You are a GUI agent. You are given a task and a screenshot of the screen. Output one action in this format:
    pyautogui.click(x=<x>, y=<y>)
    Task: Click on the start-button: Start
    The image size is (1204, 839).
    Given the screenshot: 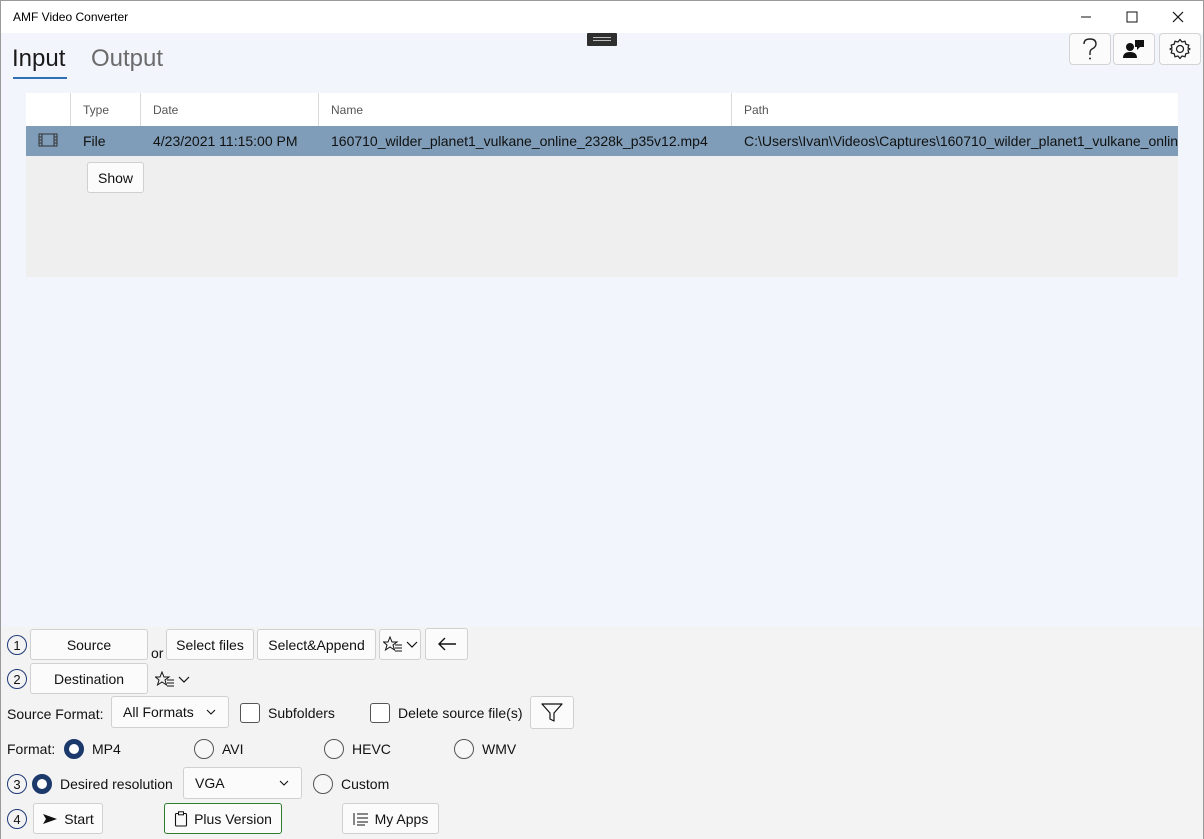 What is the action you would take?
    pyautogui.click(x=68, y=818)
    